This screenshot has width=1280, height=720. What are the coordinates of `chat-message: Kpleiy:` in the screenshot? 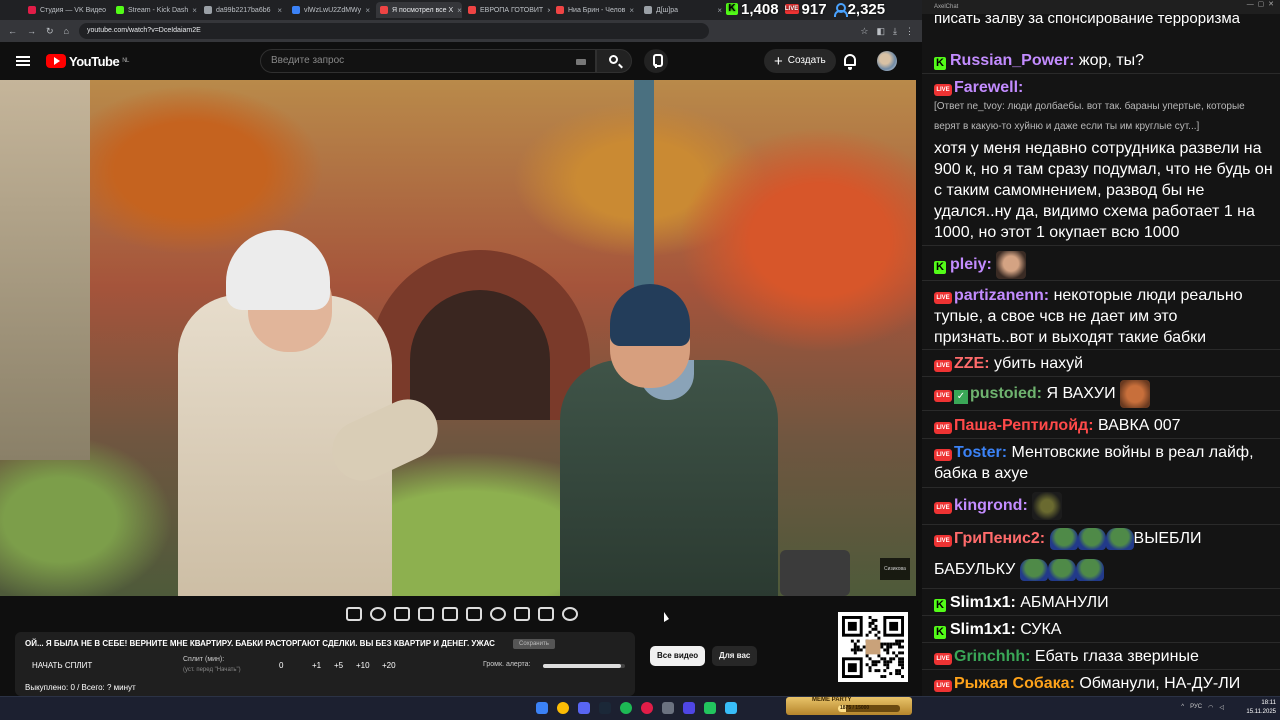 It's located at (1104, 265).